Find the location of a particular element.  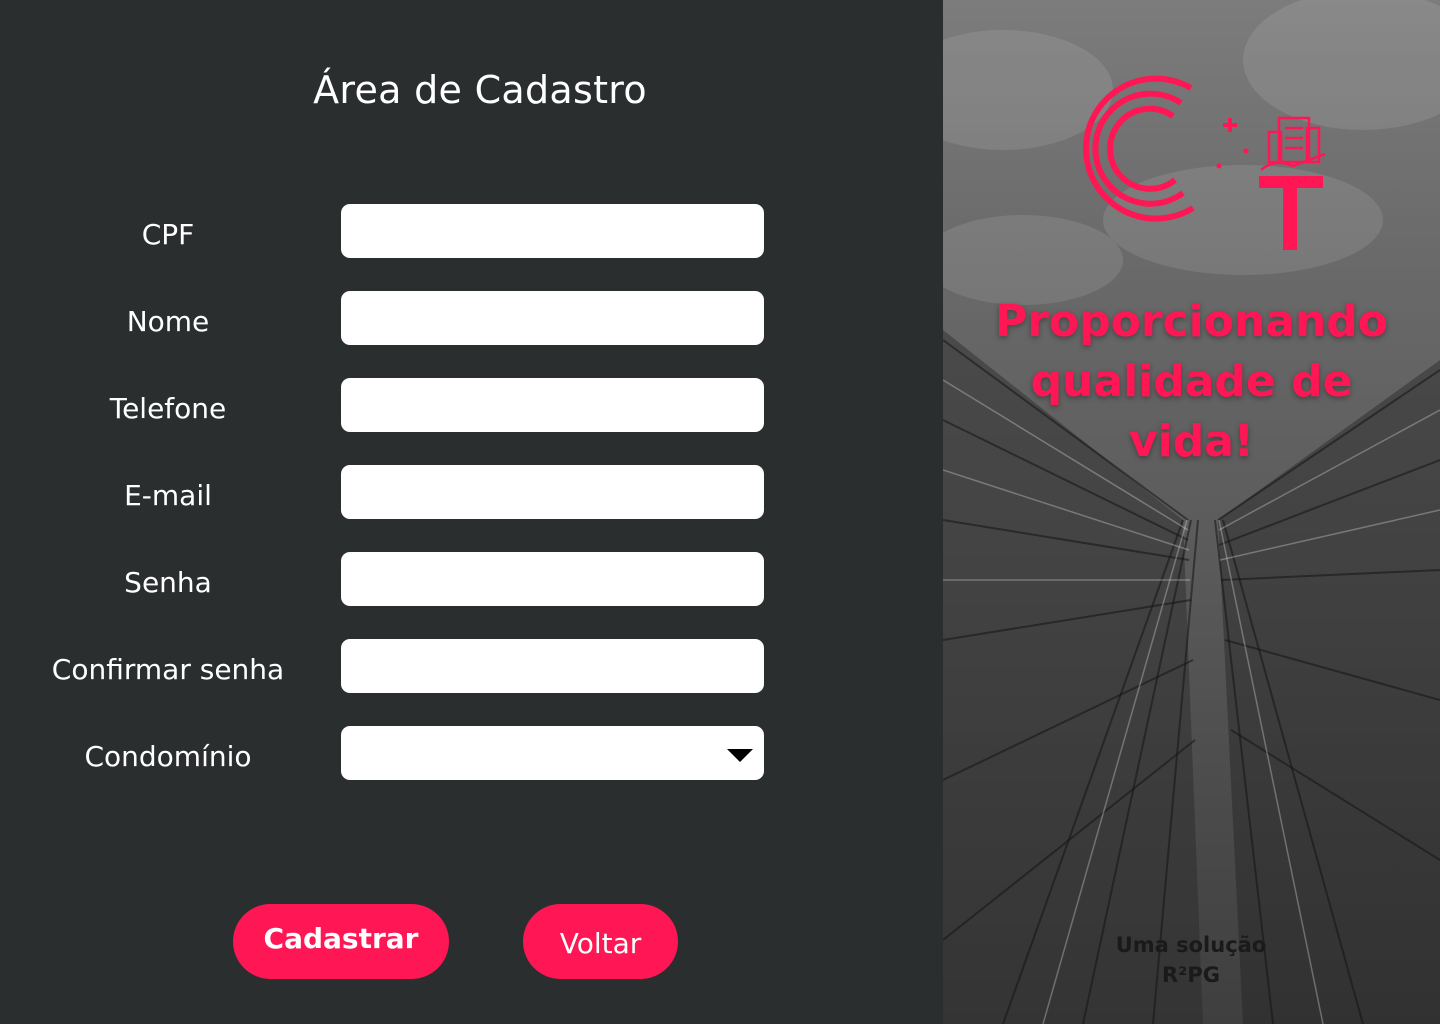

telefone-row: Telefone is located at coordinates (471, 405).